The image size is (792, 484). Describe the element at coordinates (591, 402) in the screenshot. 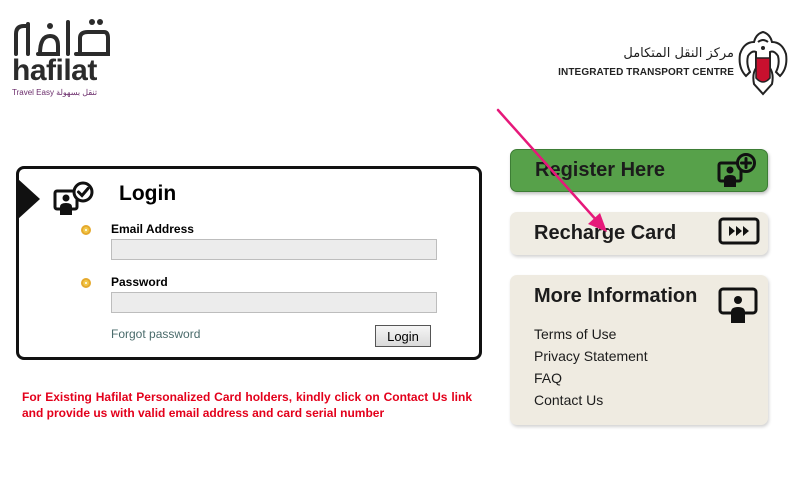

I see `contact-us-link: Contact Us` at that location.